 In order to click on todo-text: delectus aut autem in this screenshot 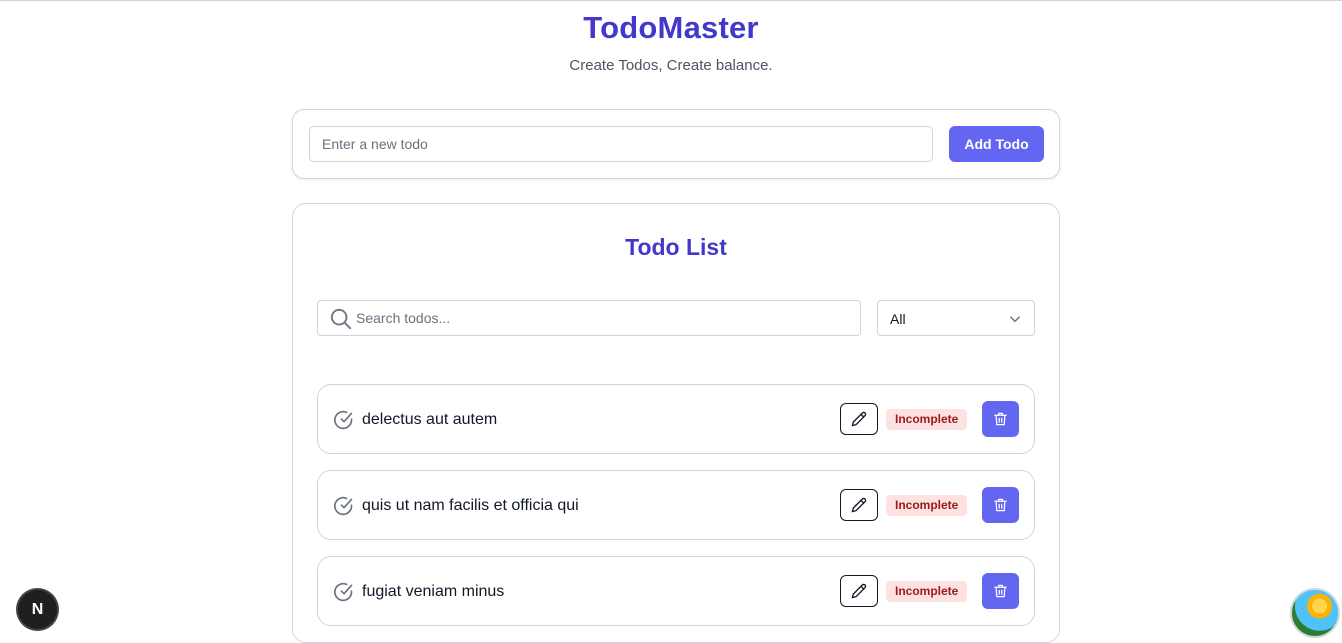, I will do `click(430, 419)`.